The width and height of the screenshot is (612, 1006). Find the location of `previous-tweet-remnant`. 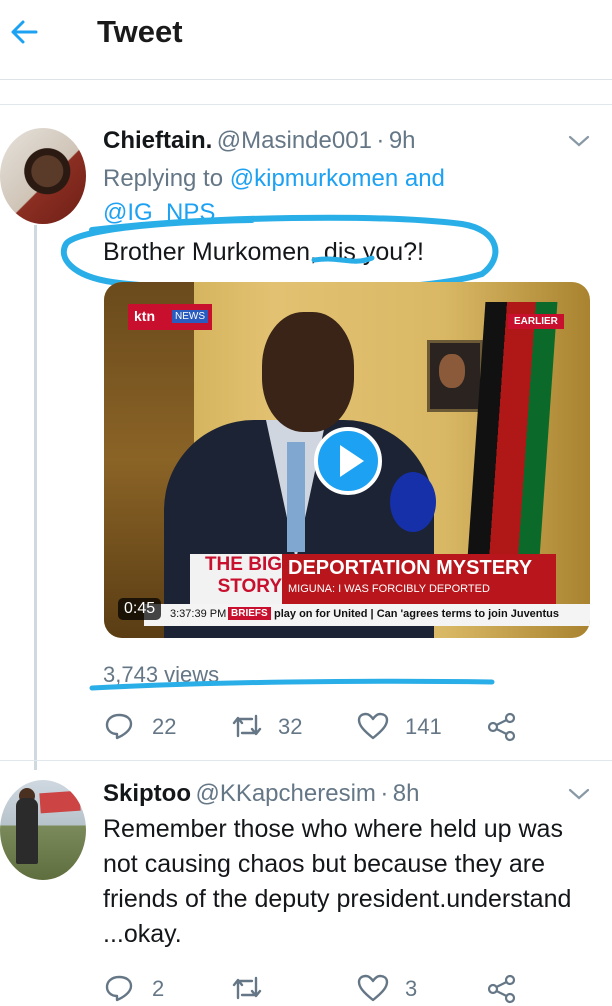

previous-tweet-remnant is located at coordinates (306, 72).